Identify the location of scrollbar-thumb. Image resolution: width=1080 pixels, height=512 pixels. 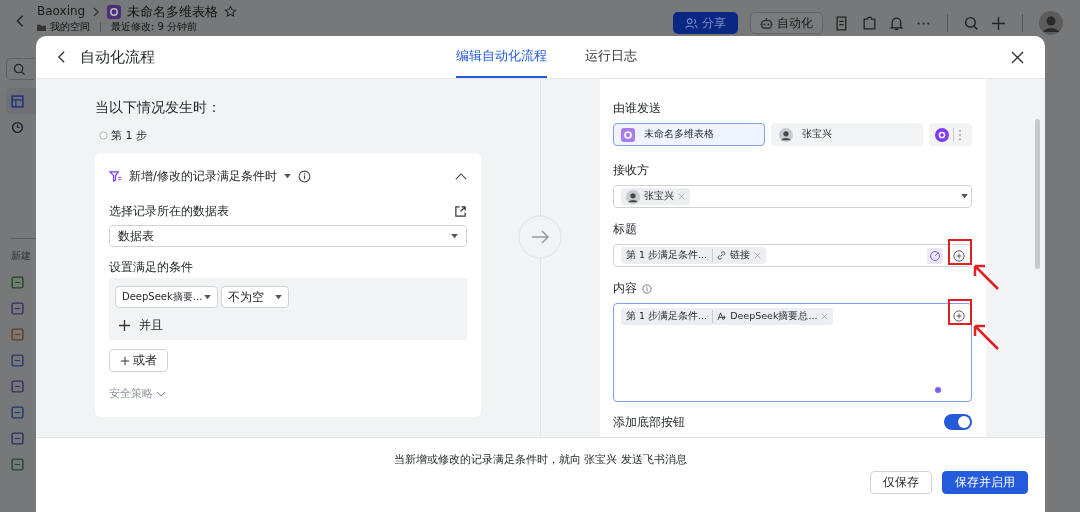
(1037, 194).